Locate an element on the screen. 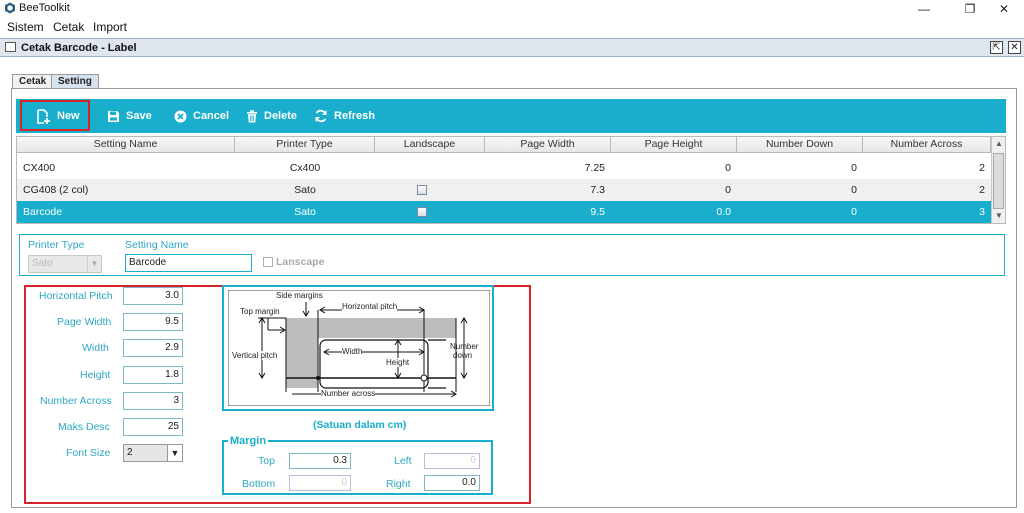 Image resolution: width=1024 pixels, height=513 pixels. cancel-button-label: Cancel is located at coordinates (211, 116).